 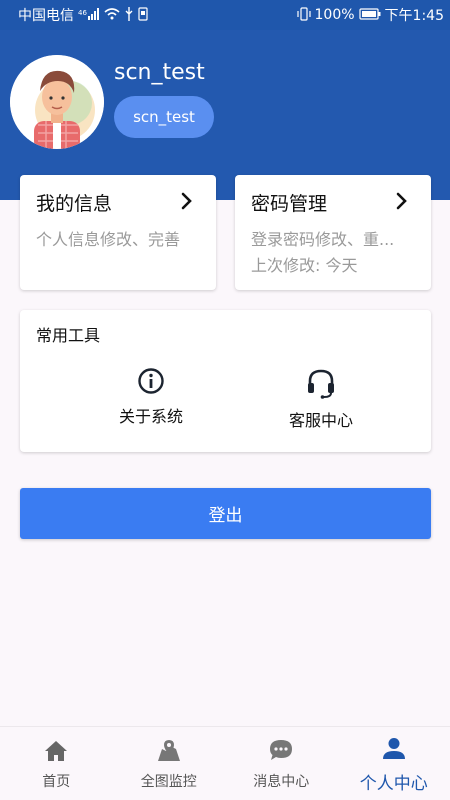 I want to click on battery-percent: 100%, so click(x=334, y=15).